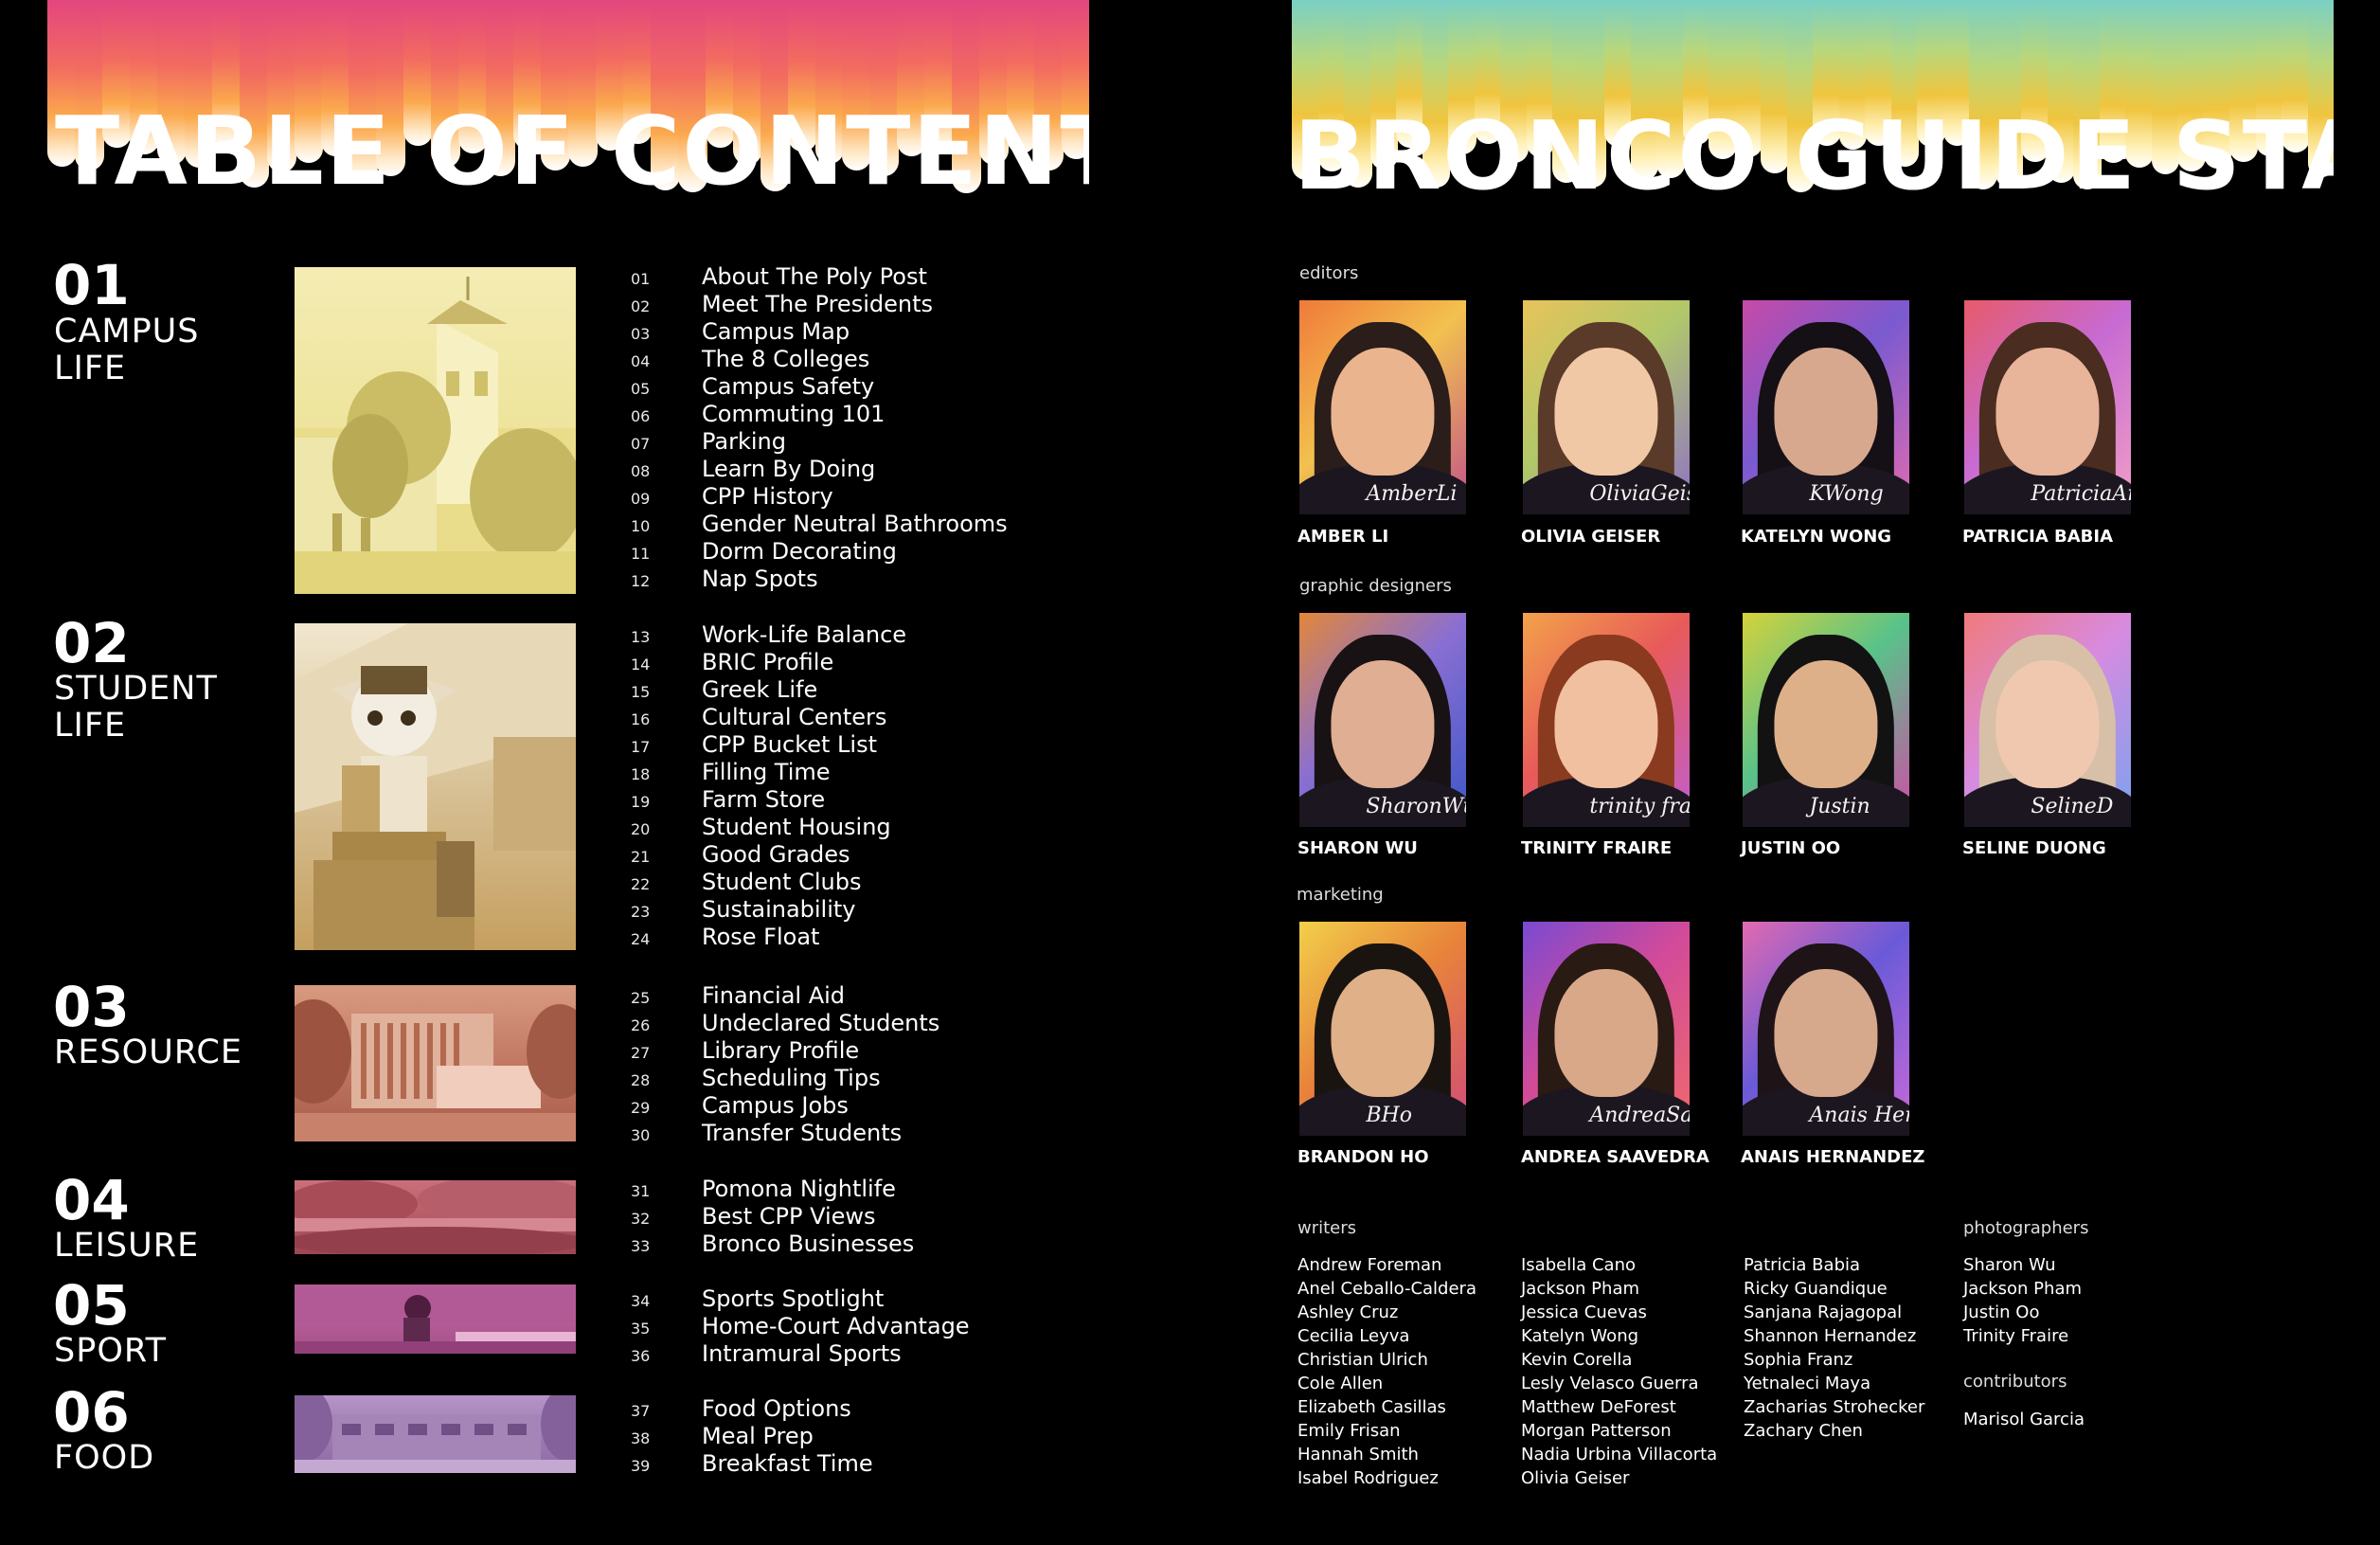 This screenshot has height=1545, width=2380. Describe the element at coordinates (804, 634) in the screenshot. I see `toc-entry-label: Work-Life Balance` at that location.